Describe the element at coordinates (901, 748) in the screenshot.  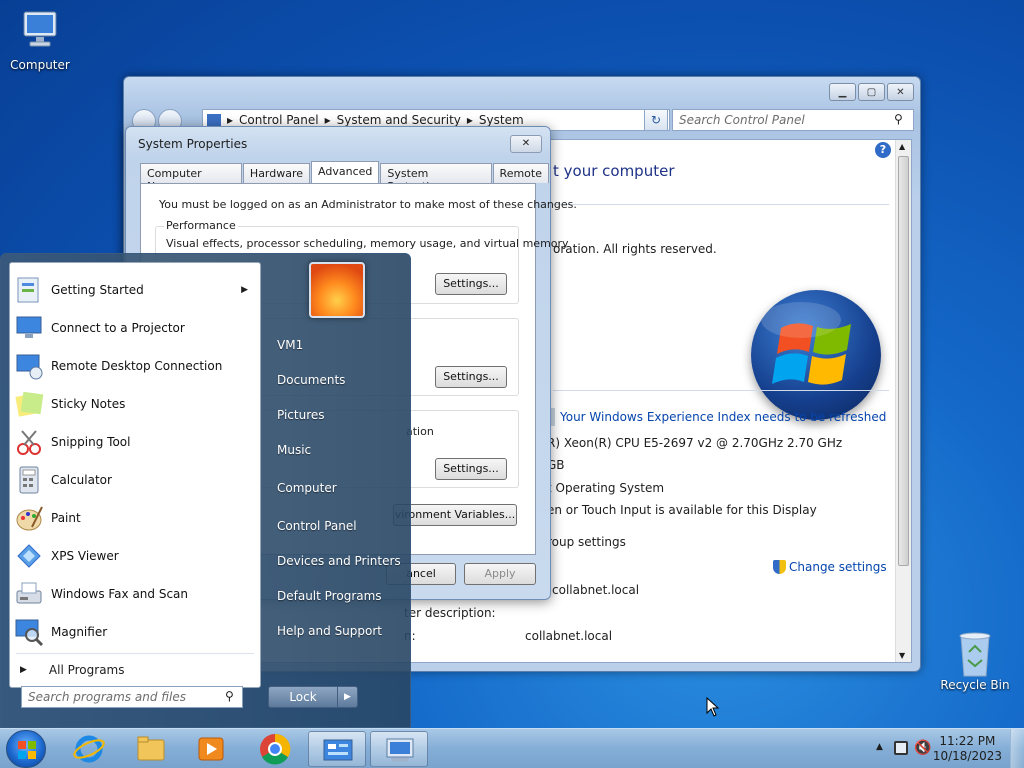
I see `network-icon` at that location.